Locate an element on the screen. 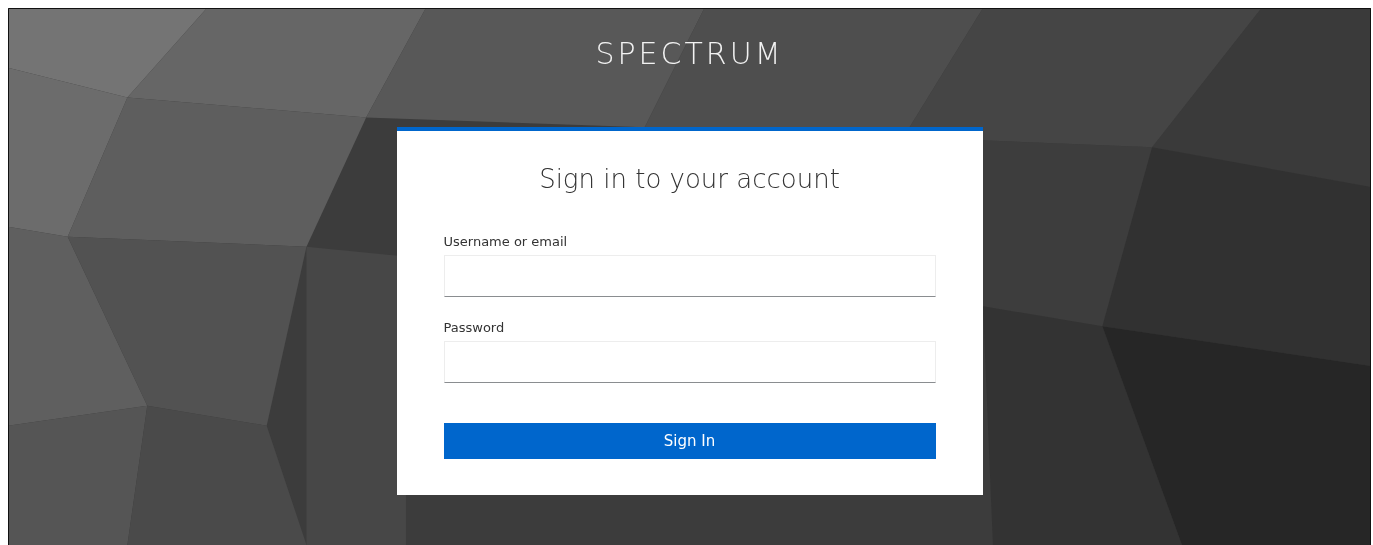 Image resolution: width=1373 pixels, height=545 pixels. brand-title: SPECTRUM is located at coordinates (689, 54).